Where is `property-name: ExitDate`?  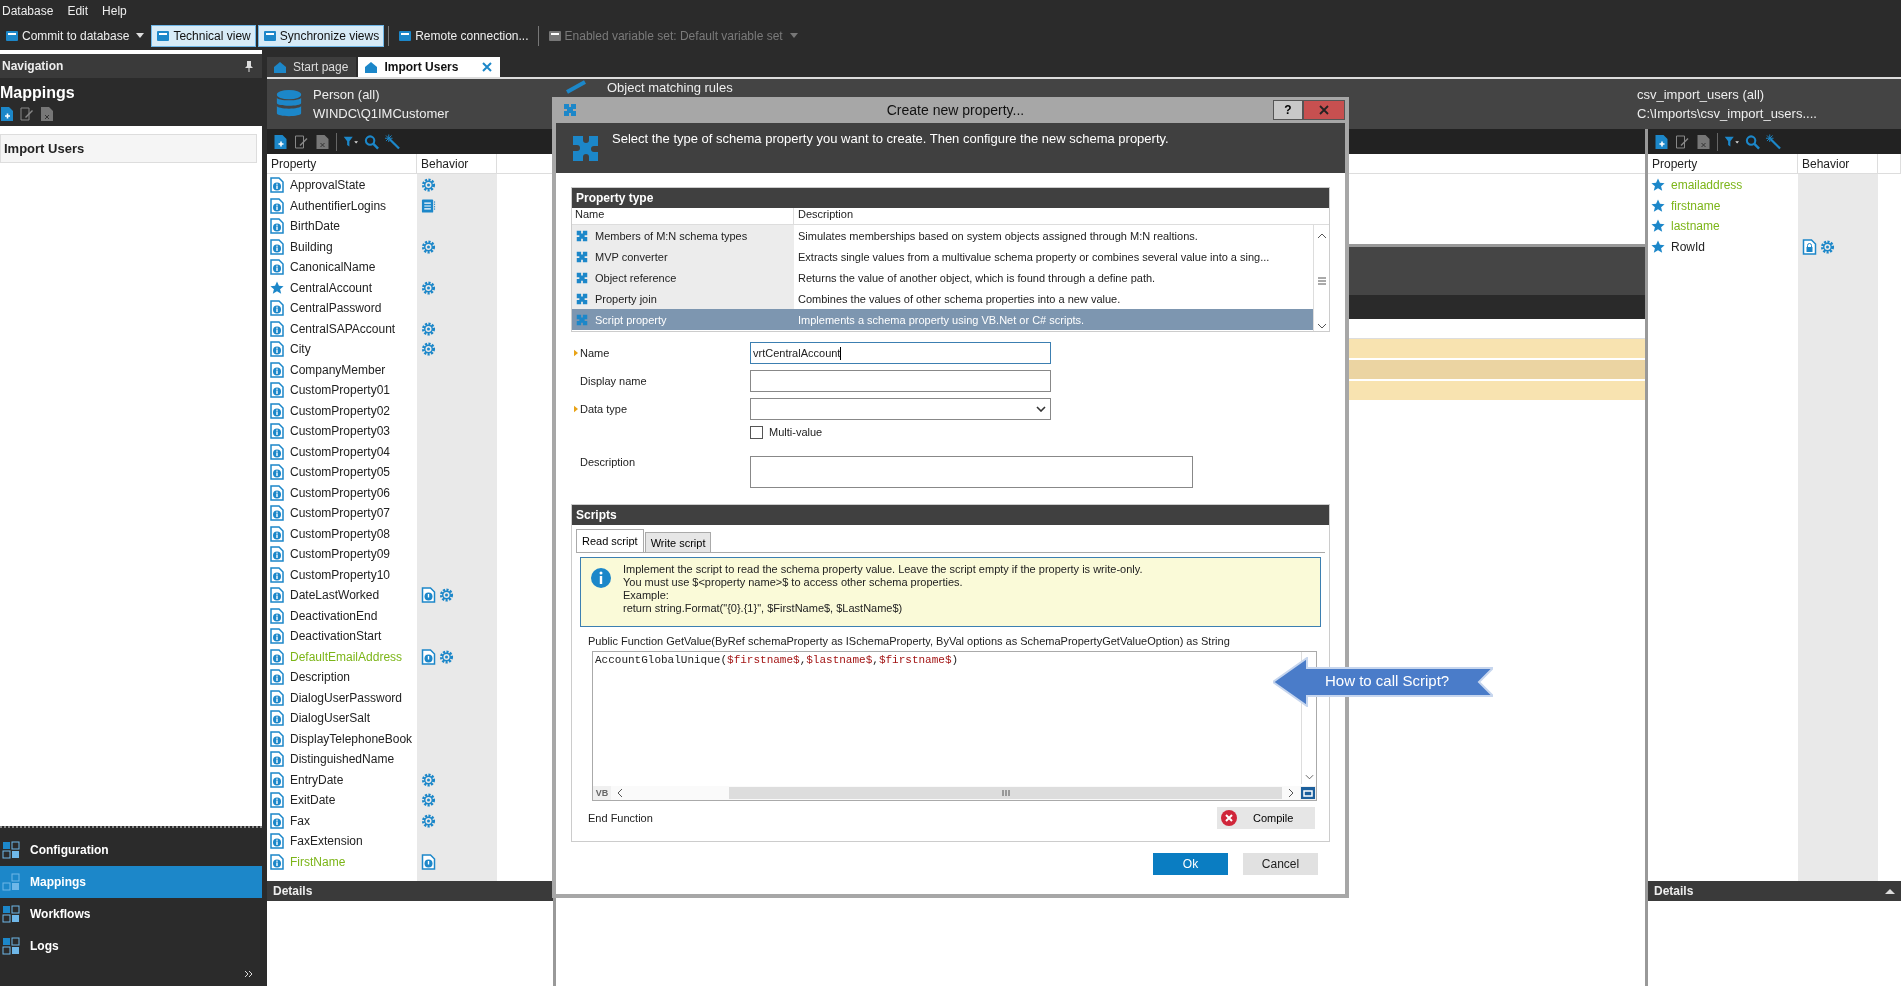
property-name: ExitDate is located at coordinates (313, 800).